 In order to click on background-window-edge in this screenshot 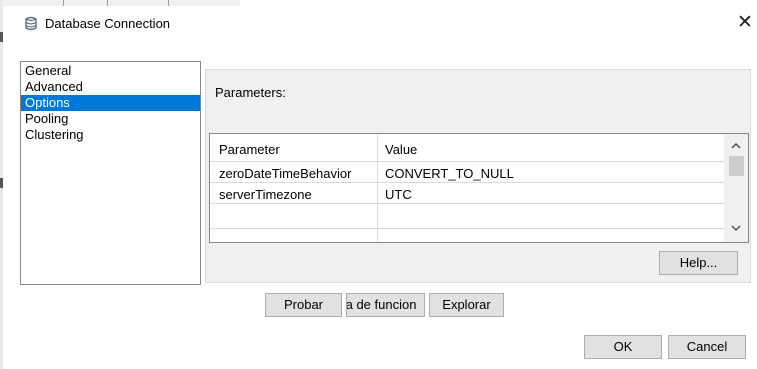, I will do `click(1, 184)`.